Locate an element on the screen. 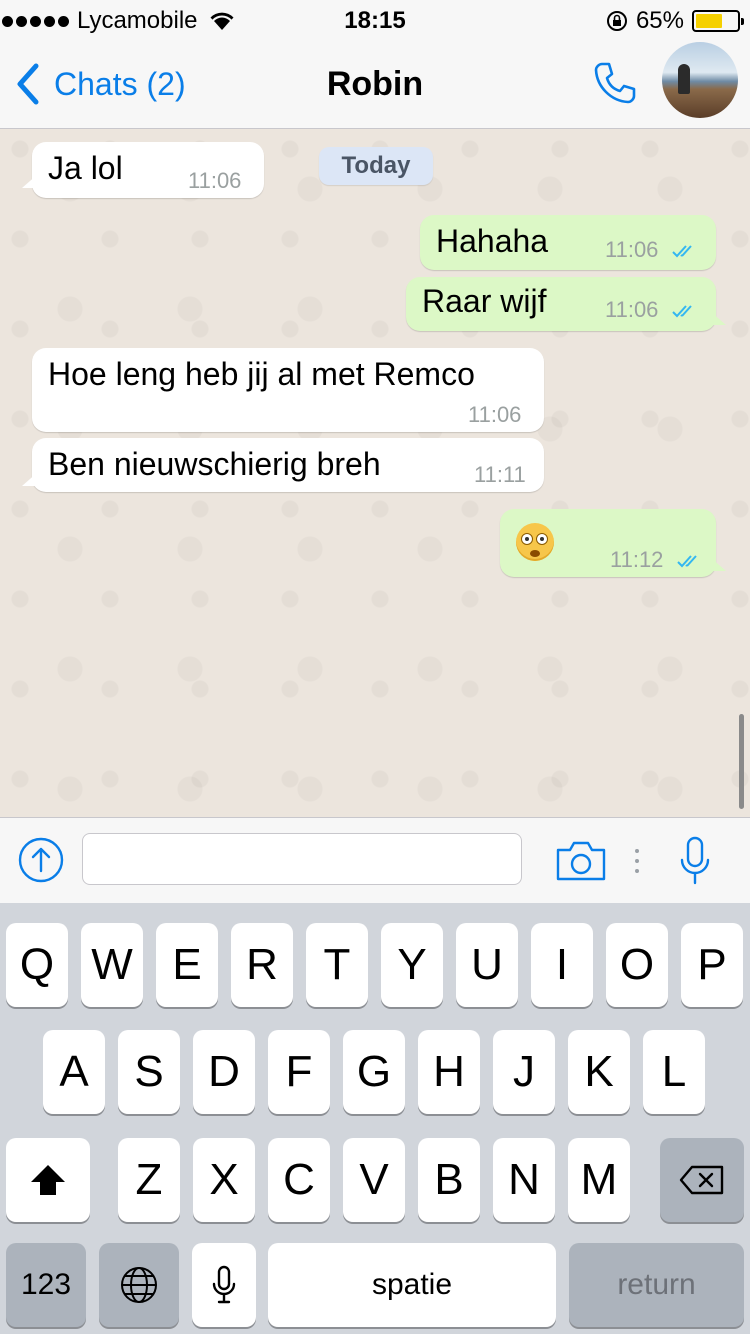  key: V is located at coordinates (374, 1180).